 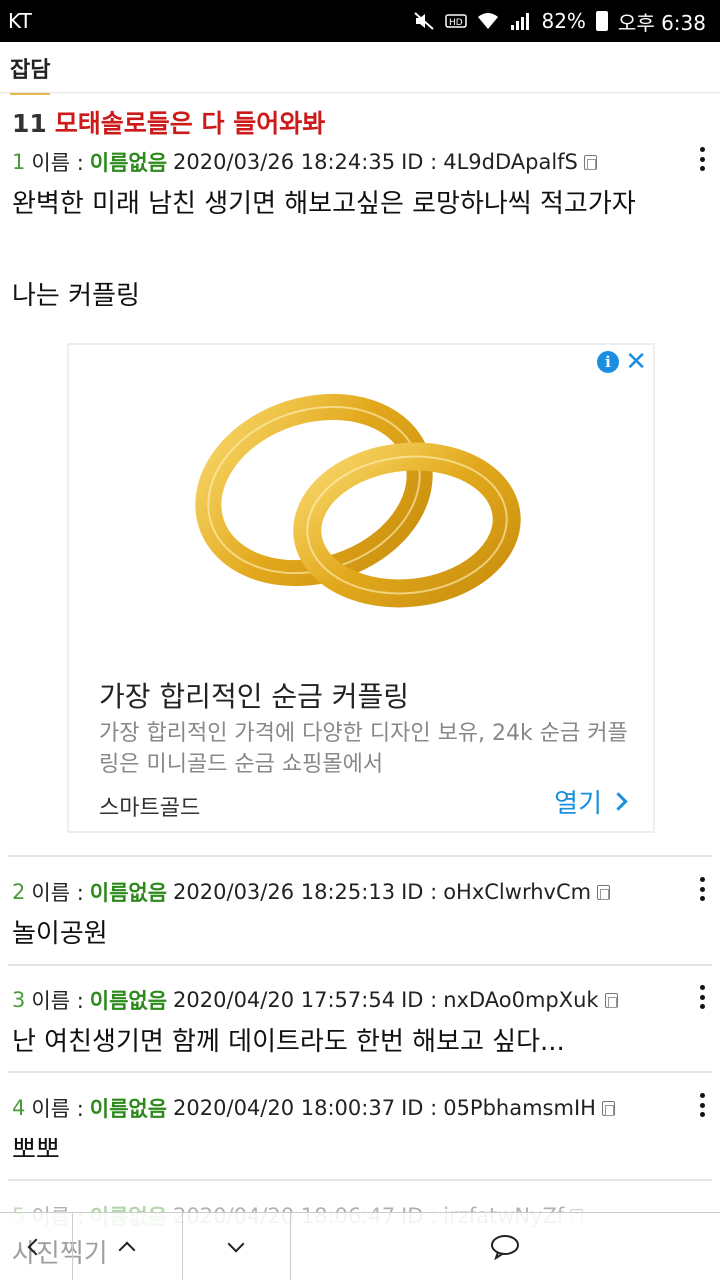 What do you see at coordinates (284, 892) in the screenshot?
I see `post-date: 2020/03/26 18:25:13` at bounding box center [284, 892].